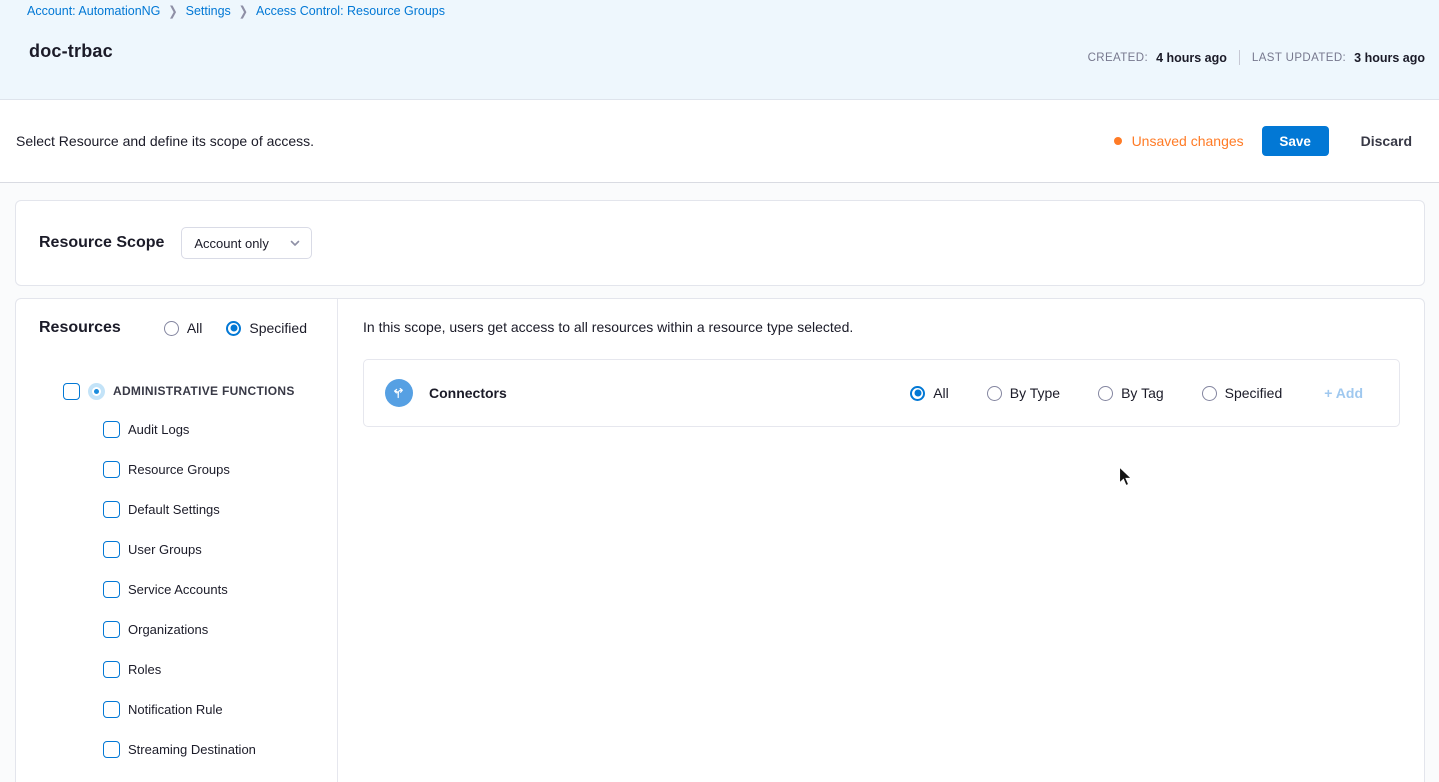  I want to click on connectors-by-type-label: By Type, so click(1035, 393).